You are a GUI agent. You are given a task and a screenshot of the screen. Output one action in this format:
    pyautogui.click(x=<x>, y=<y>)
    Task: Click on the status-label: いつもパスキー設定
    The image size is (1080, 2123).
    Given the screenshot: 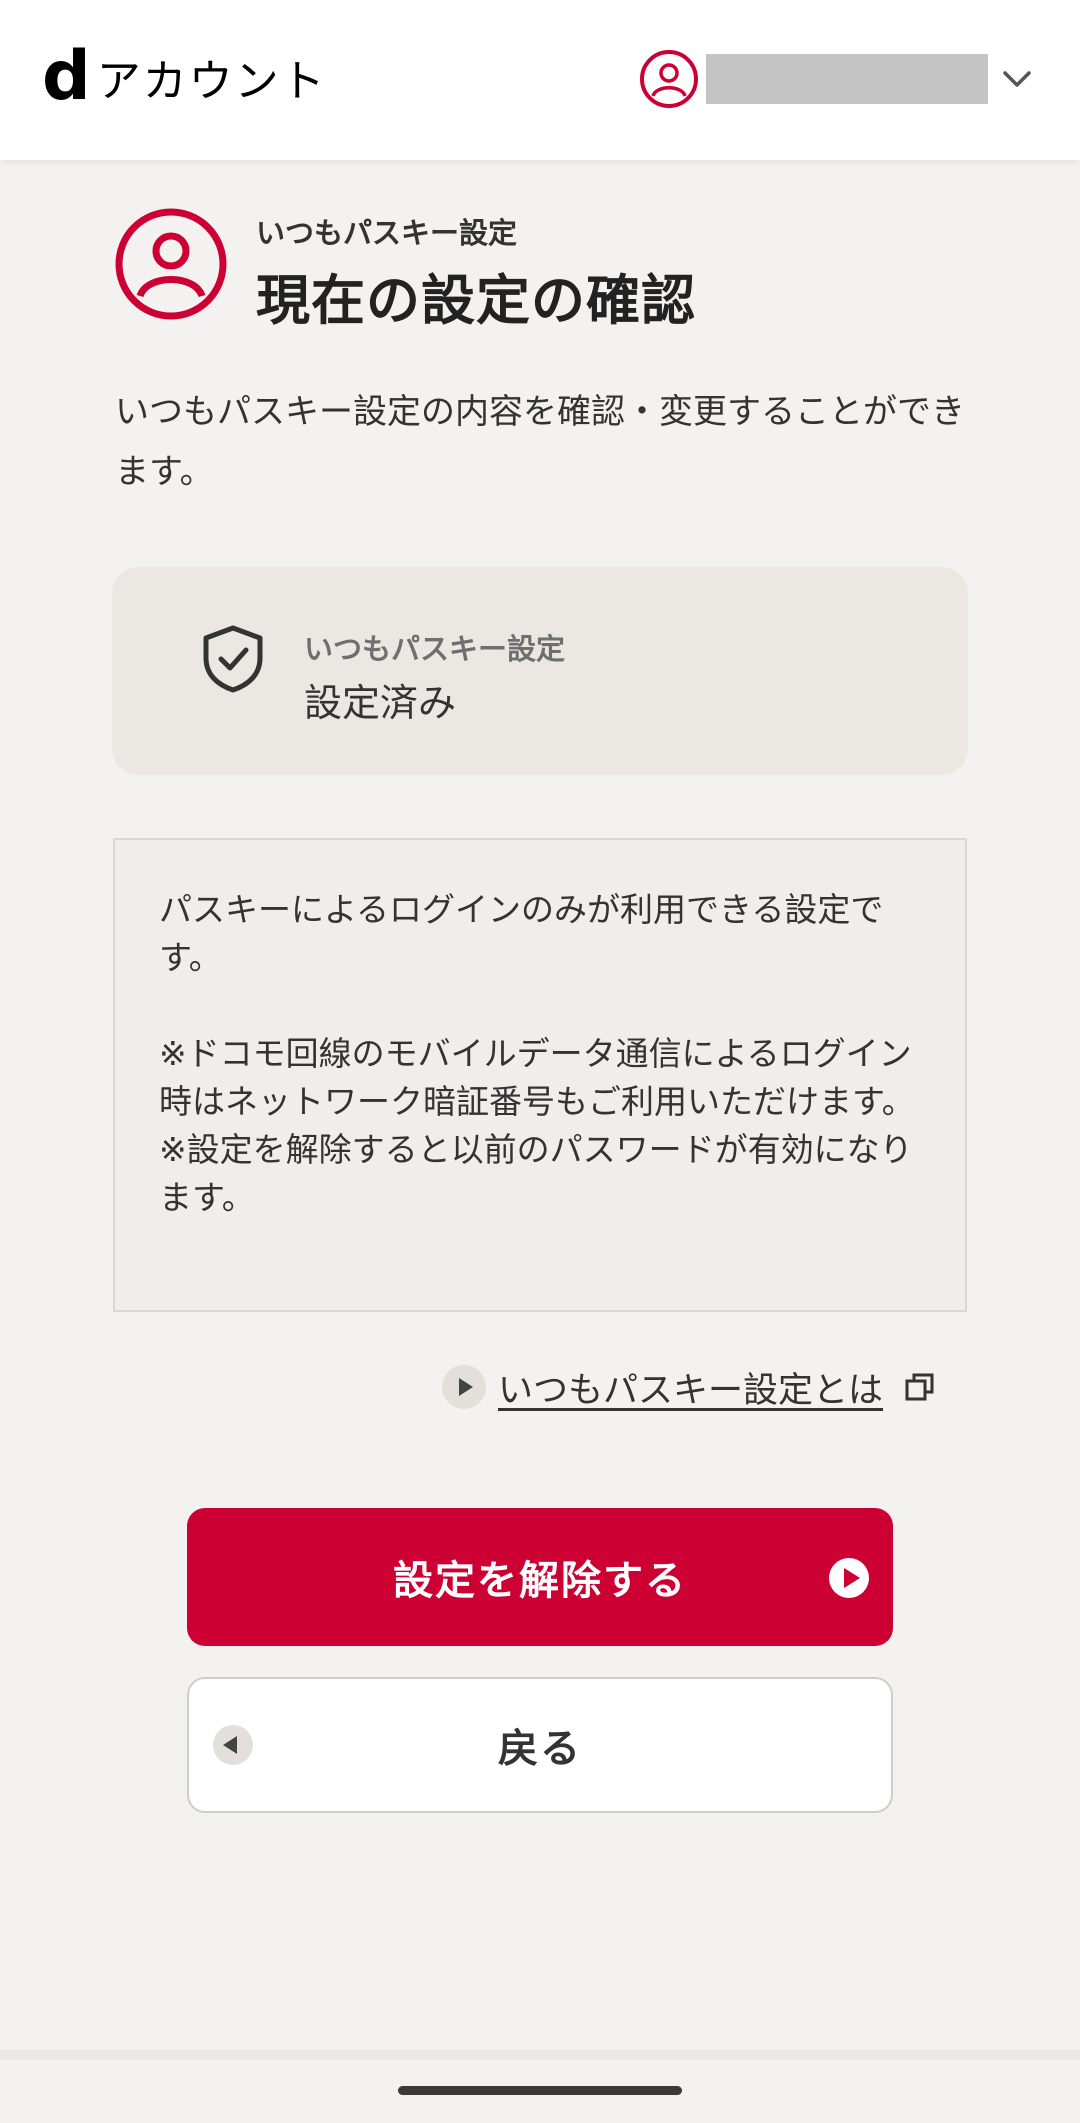 What is the action you would take?
    pyautogui.click(x=435, y=649)
    